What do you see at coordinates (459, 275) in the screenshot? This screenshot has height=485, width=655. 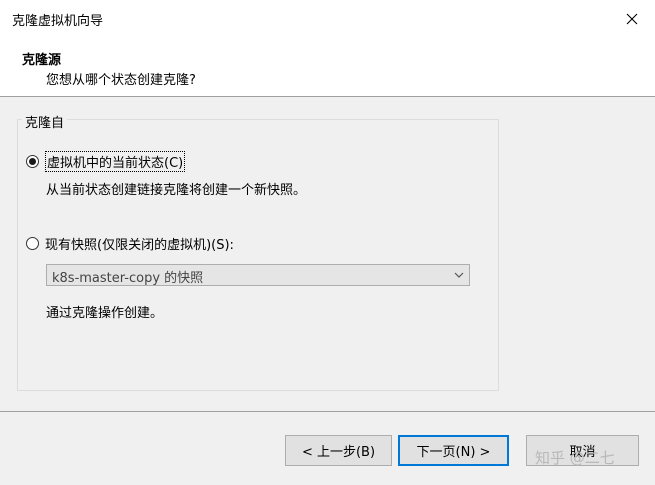 I see `chevron-down-icon` at bounding box center [459, 275].